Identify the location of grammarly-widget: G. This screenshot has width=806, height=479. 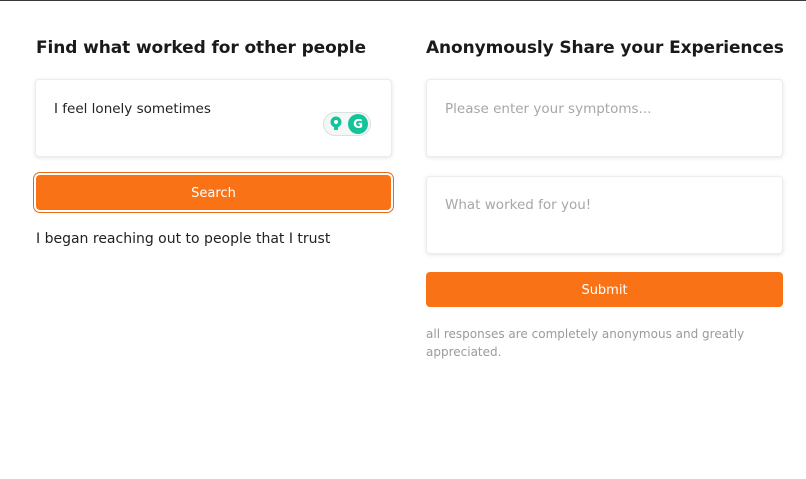
(347, 124).